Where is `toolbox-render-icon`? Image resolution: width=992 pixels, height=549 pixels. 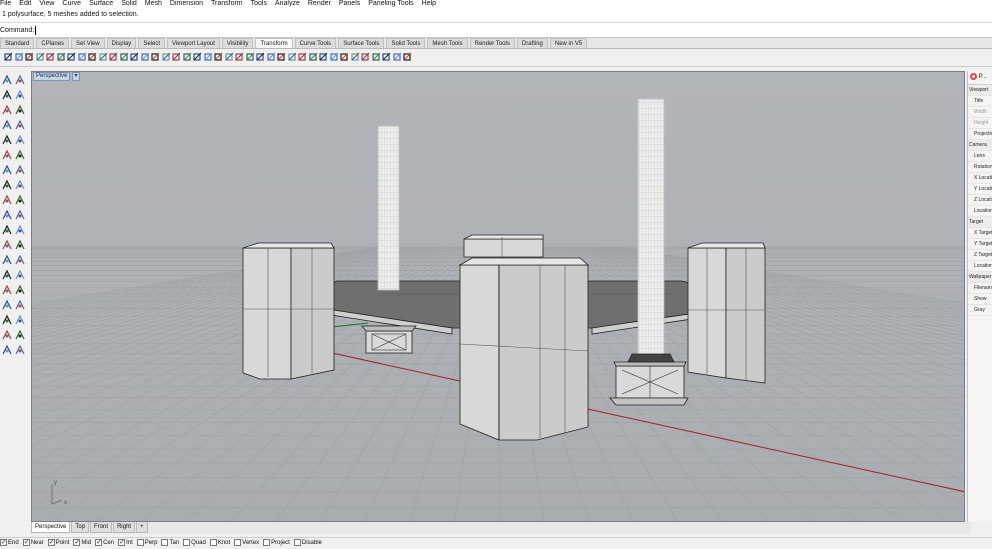
toolbox-render-icon is located at coordinates (20, 350).